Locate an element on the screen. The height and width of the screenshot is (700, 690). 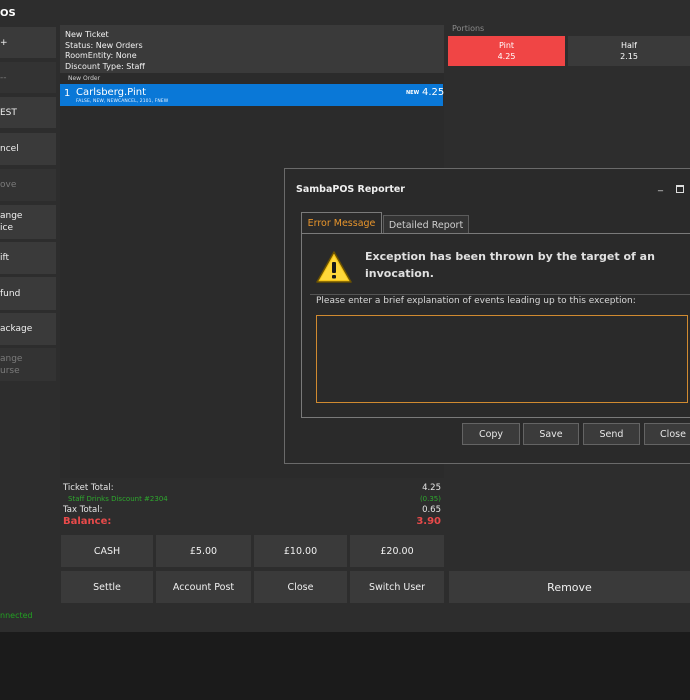
five-pound-button: £5.00 is located at coordinates (203, 551).